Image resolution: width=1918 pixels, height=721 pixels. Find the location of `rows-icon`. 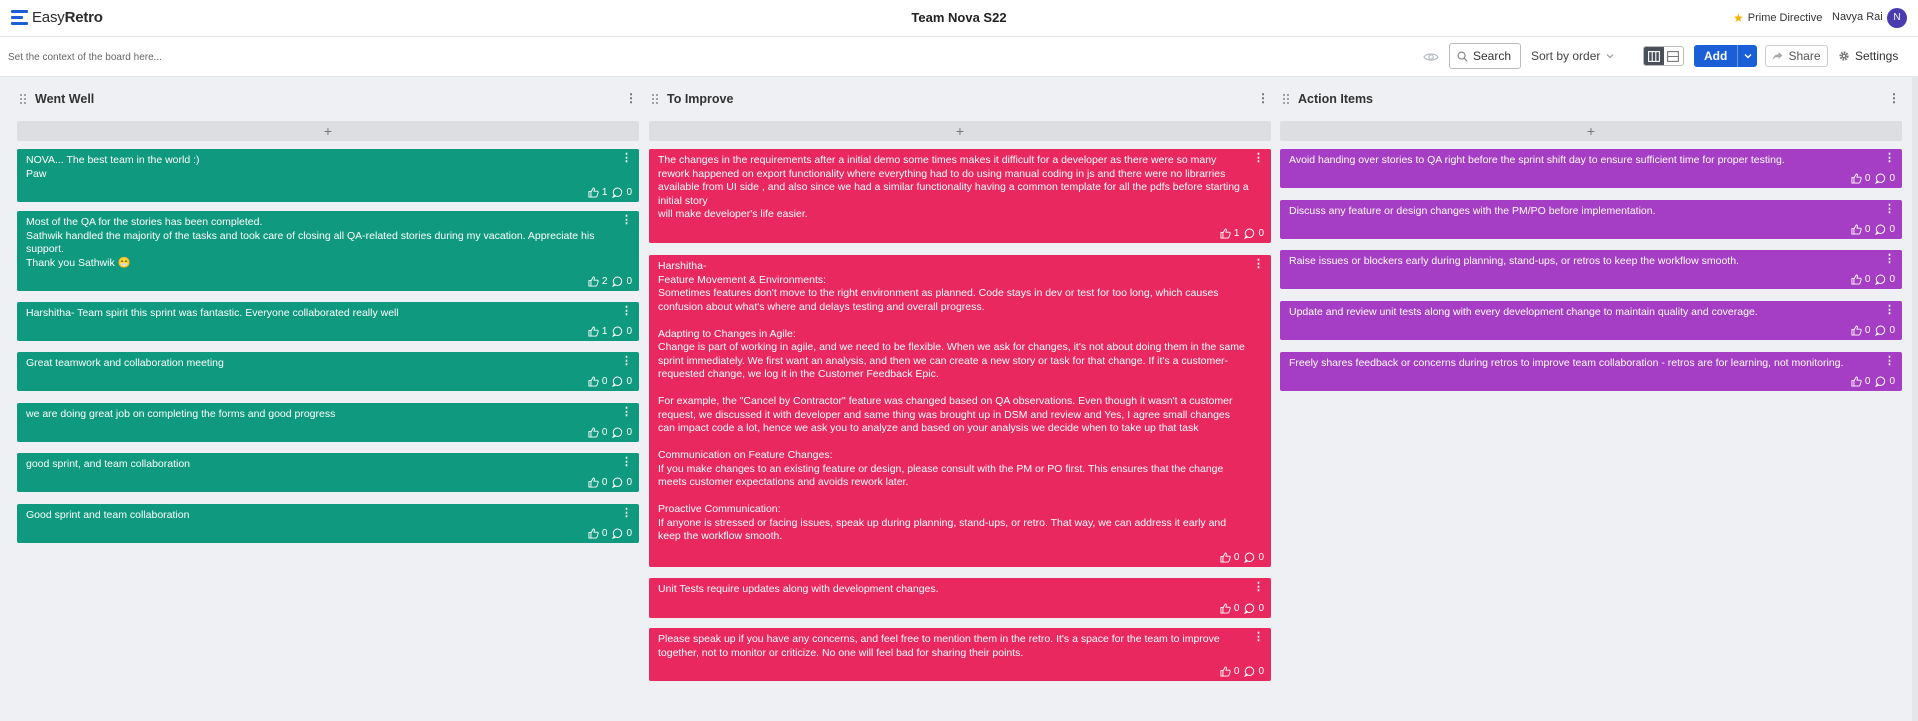

rows-icon is located at coordinates (1673, 56).